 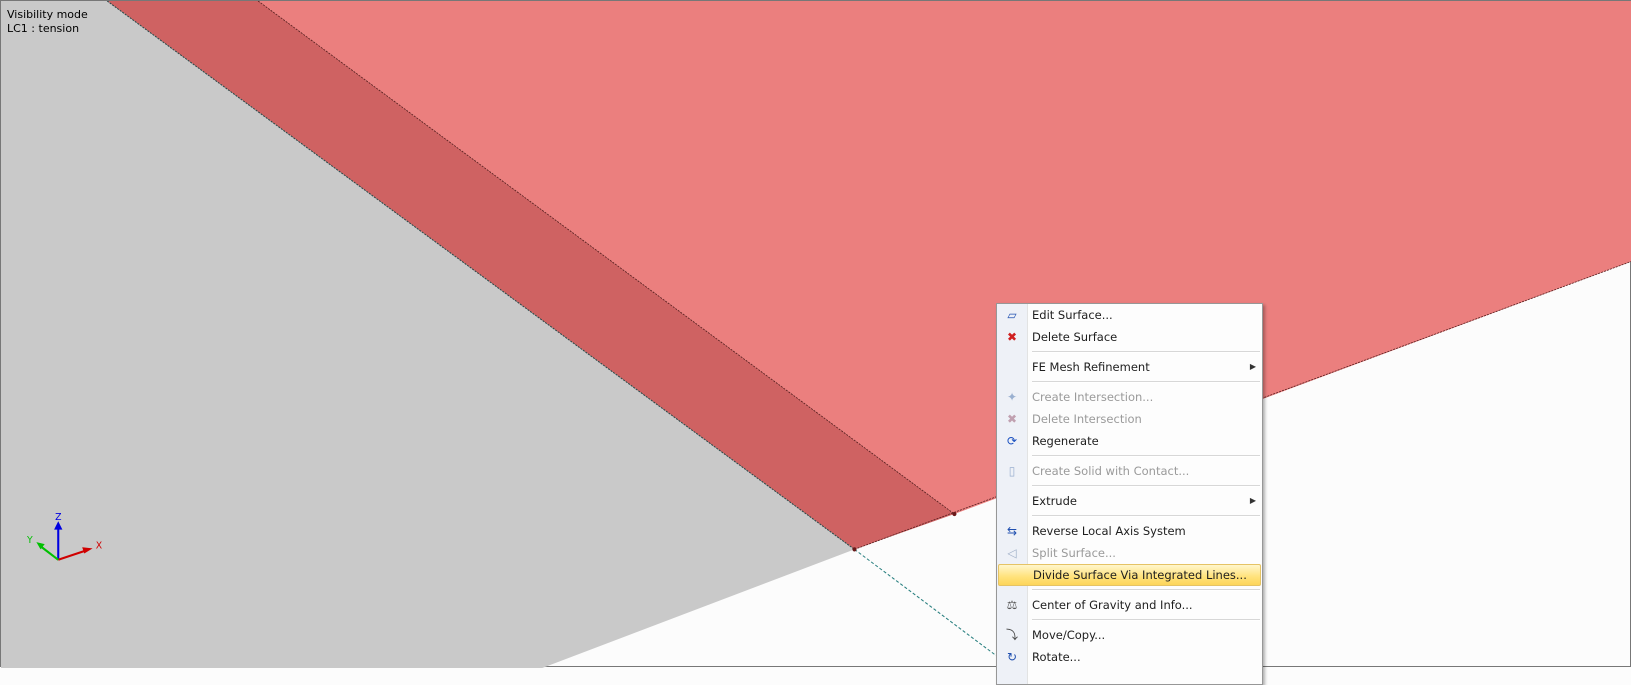 I want to click on menu-item-extrude: Extrude ▶, so click(x=1129, y=501).